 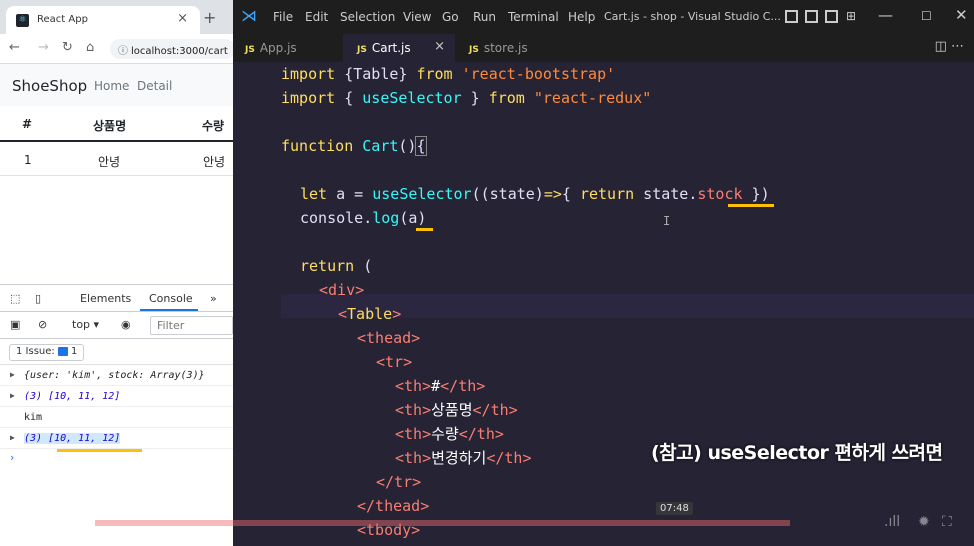 I want to click on app-navbar: ShoeShop Home Detail, so click(x=116, y=85).